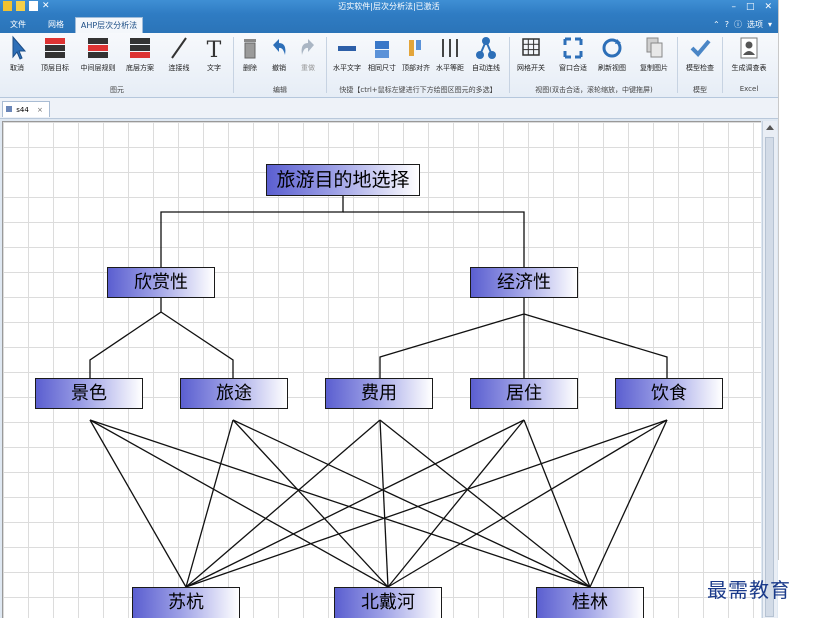  What do you see at coordinates (56, 25) in the screenshot?
I see `tab-grid: 网格` at bounding box center [56, 25].